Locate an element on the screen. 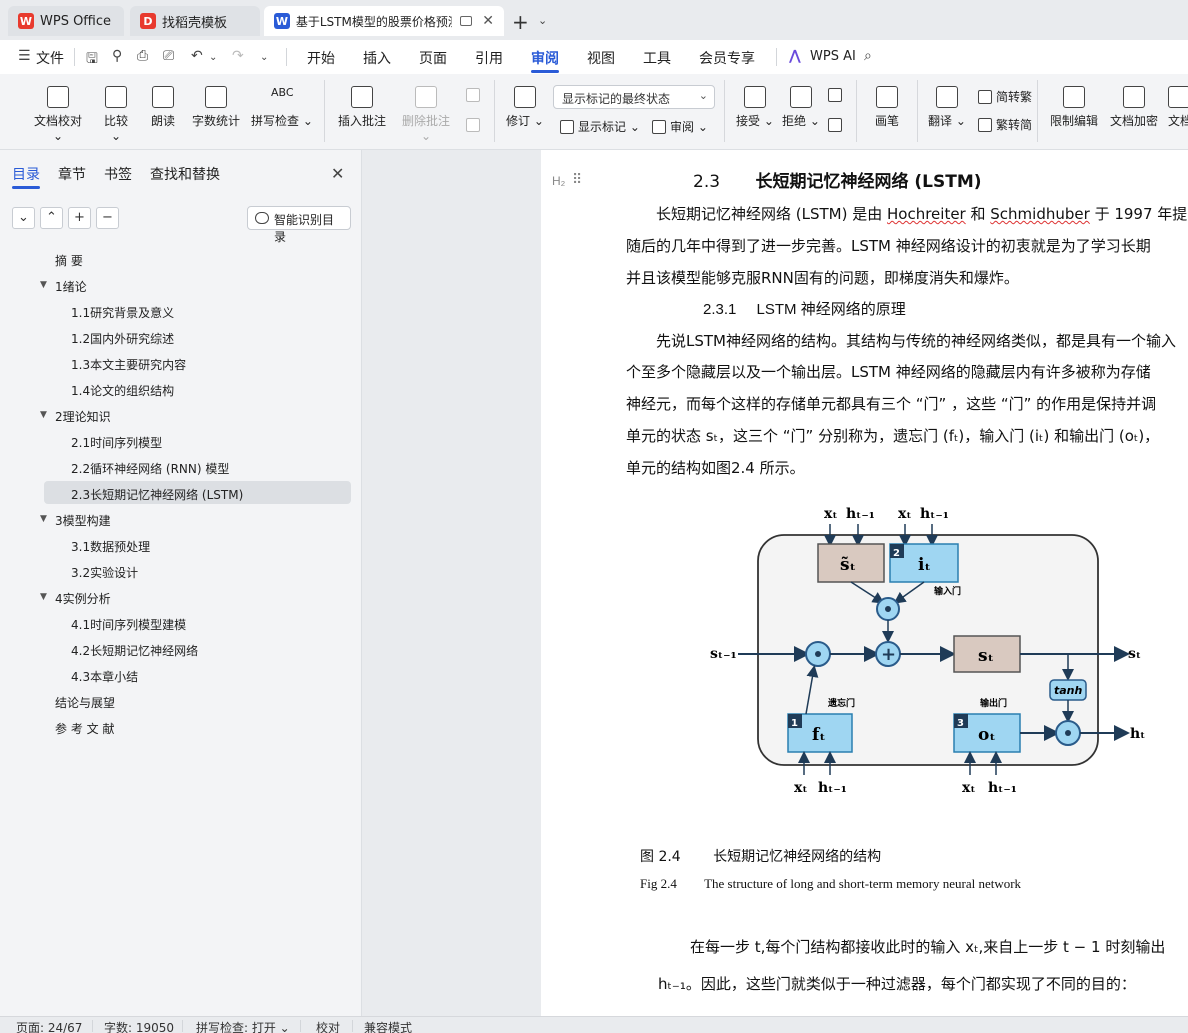  encrypt-button: 文档加密 is located at coordinates (1134, 107).